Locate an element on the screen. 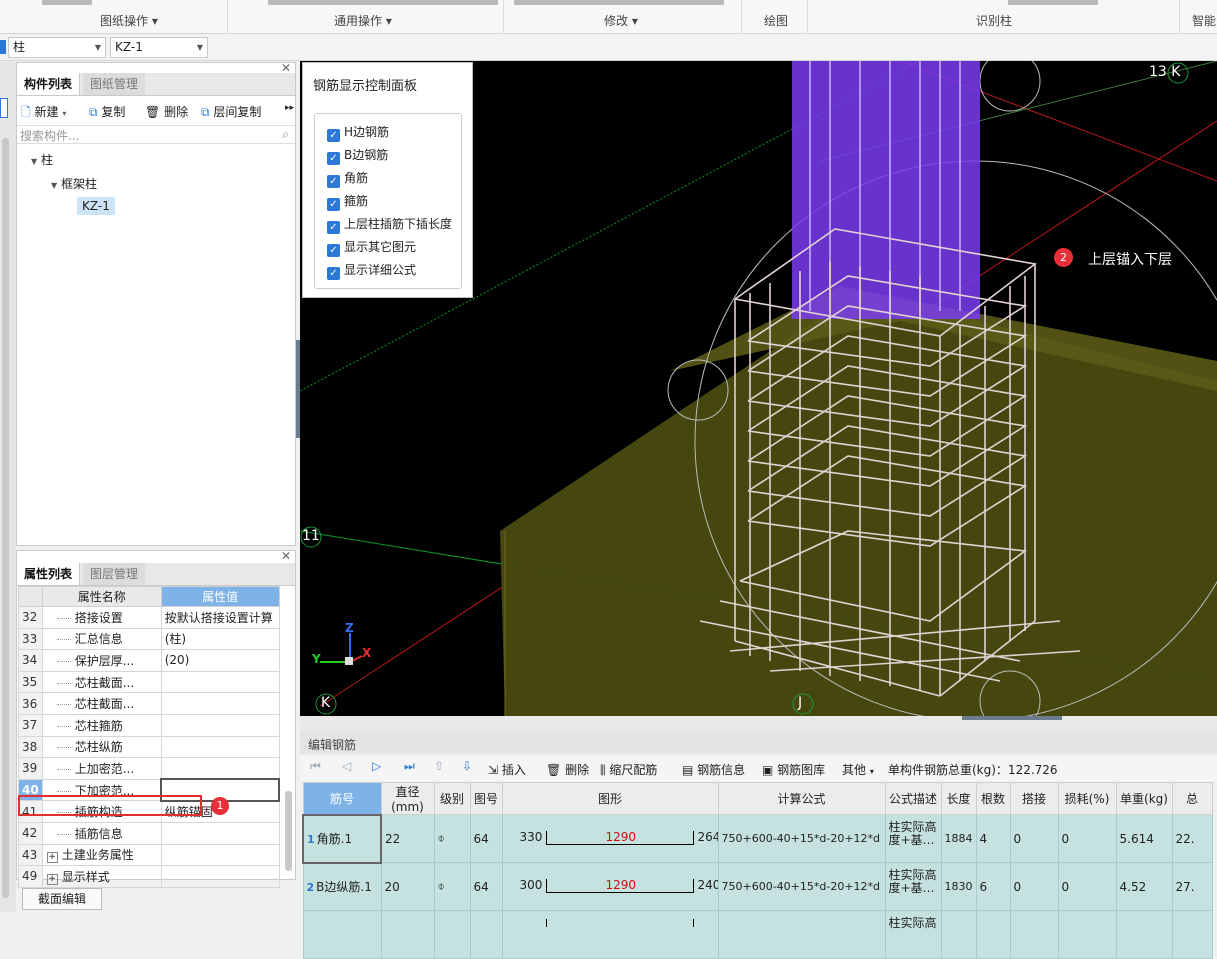 This screenshot has height=959, width=1217. rebar-cell-unit: 4.52 is located at coordinates (1144, 886).